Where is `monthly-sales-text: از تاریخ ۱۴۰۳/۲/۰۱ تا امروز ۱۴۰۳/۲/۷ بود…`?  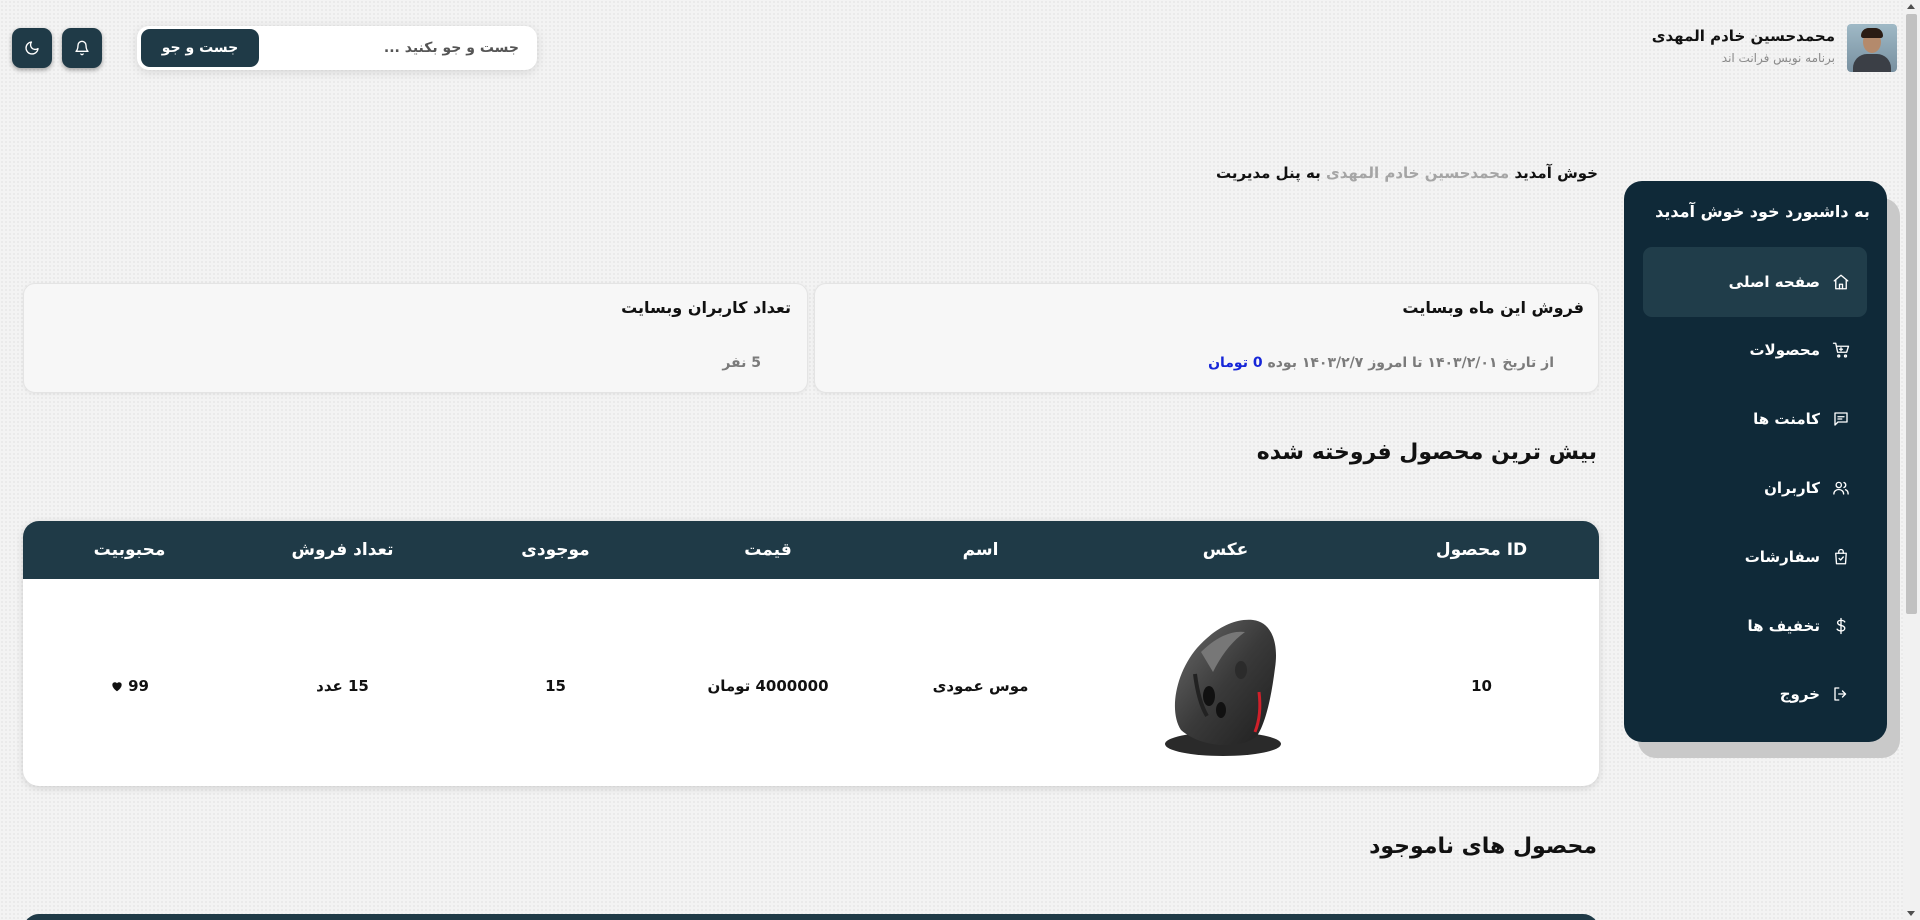 monthly-sales-text: از تاریخ ۱۴۰۳/۲/۰۱ تا امروز ۱۴۰۳/۲/۷ بود… is located at coordinates (1381, 363).